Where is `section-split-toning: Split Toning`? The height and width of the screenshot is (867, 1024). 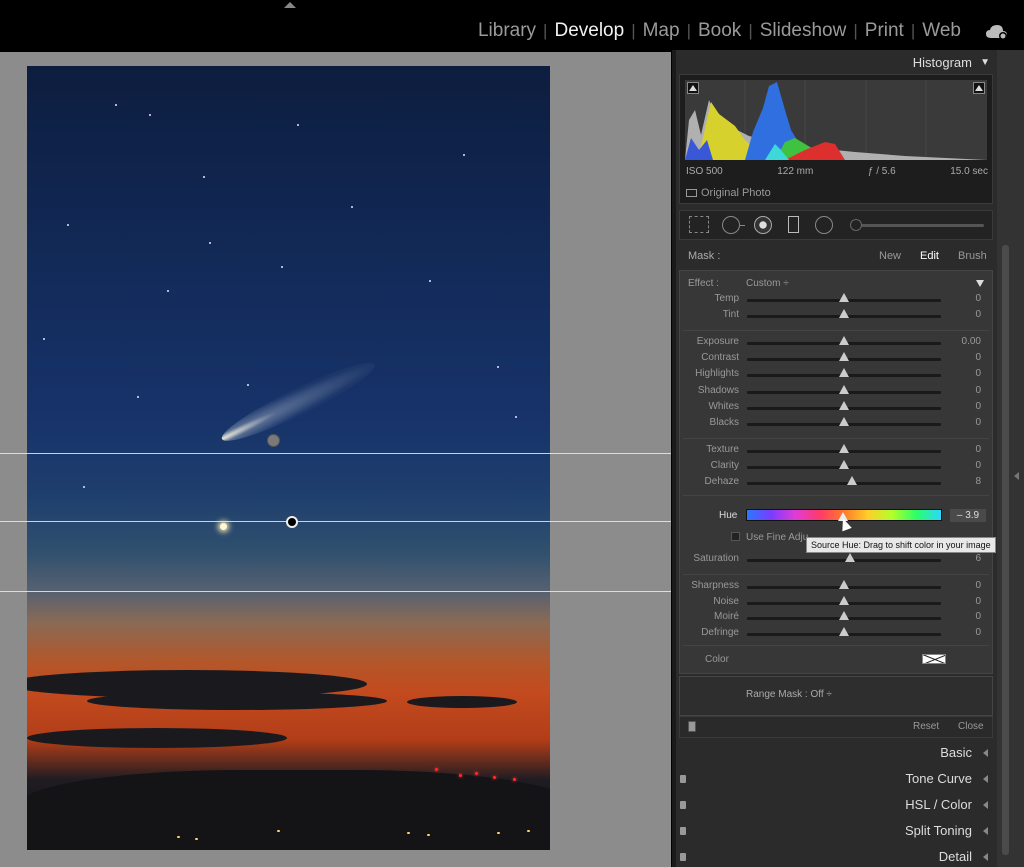
section-split-toning: Split Toning is located at coordinates (838, 831).